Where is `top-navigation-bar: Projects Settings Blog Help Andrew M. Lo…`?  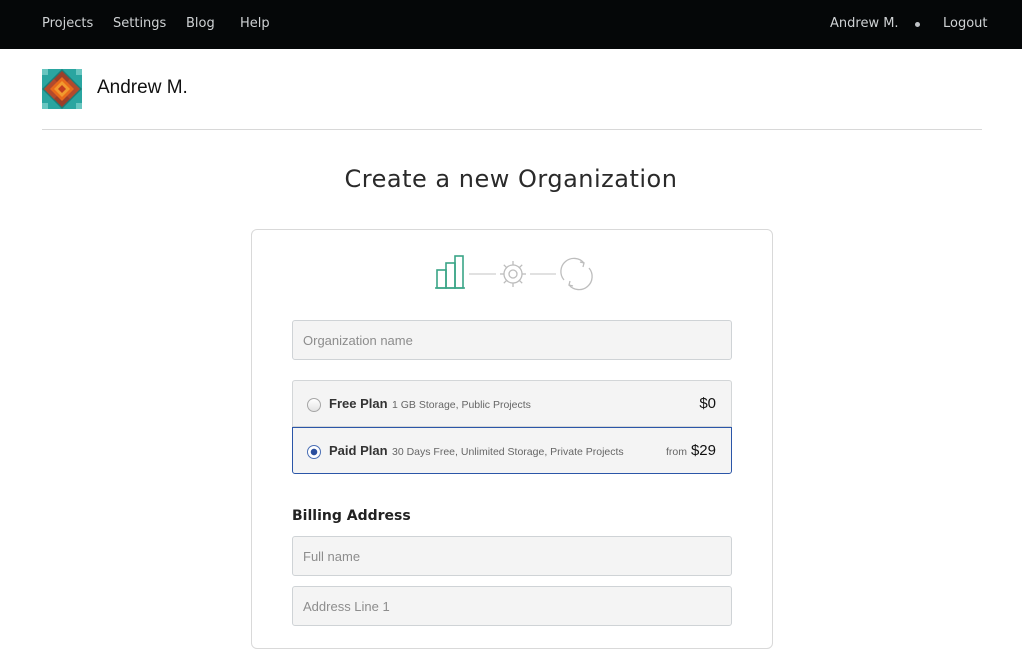 top-navigation-bar: Projects Settings Blog Help Andrew M. Lo… is located at coordinates (511, 24).